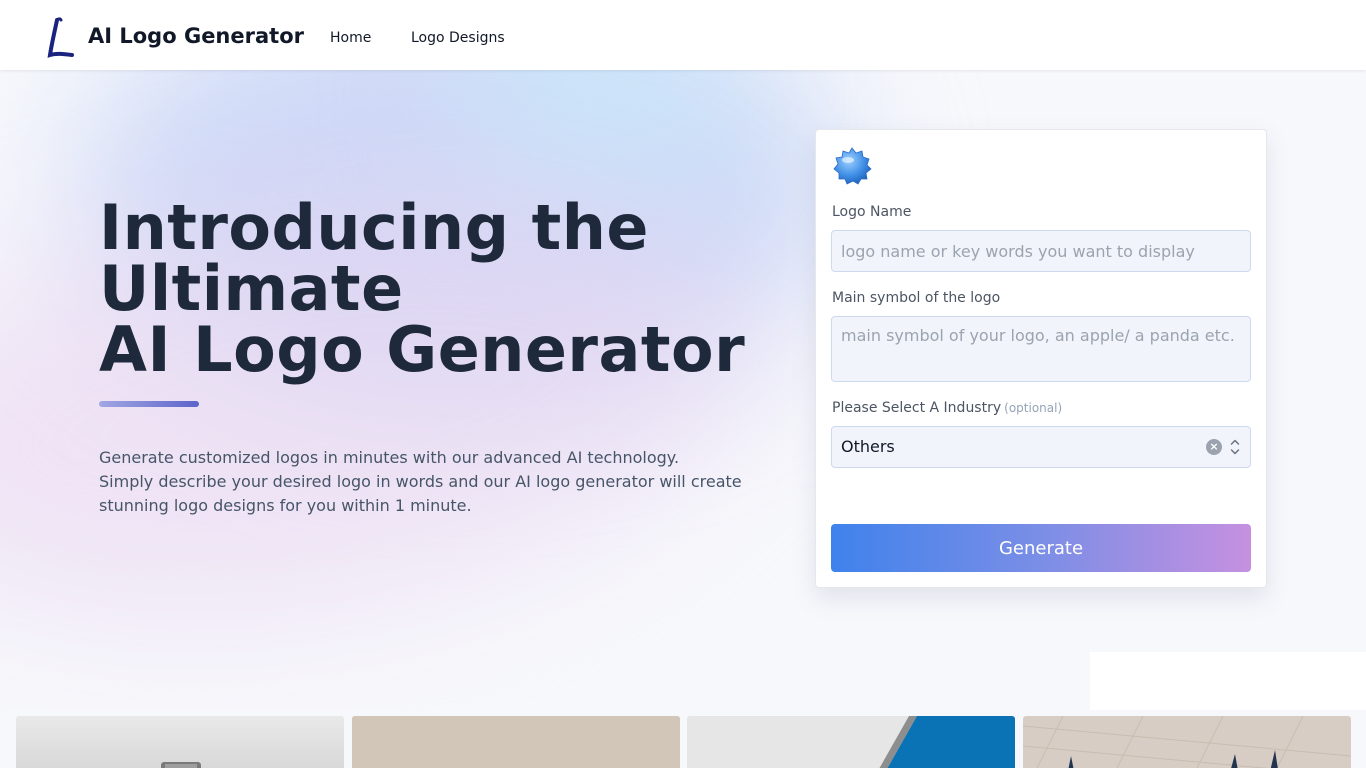  I want to click on brand-name: AI Logo Generator, so click(196, 36).